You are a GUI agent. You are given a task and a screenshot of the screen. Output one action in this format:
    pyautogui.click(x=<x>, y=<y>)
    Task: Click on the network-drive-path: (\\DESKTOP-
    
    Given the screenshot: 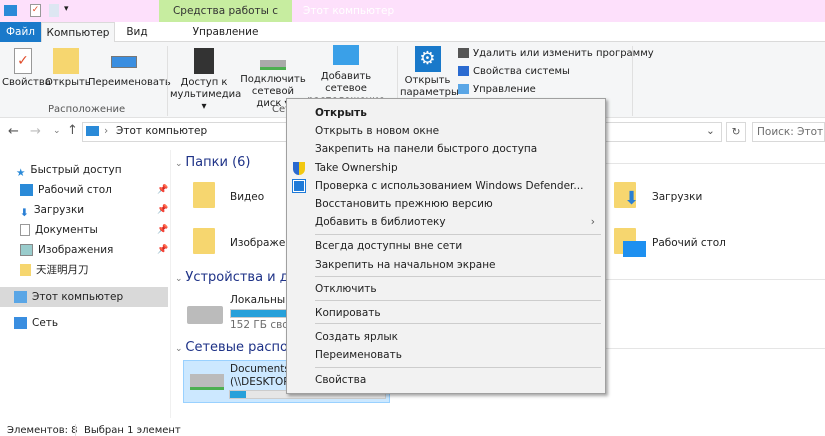 What is the action you would take?
    pyautogui.click(x=262, y=382)
    